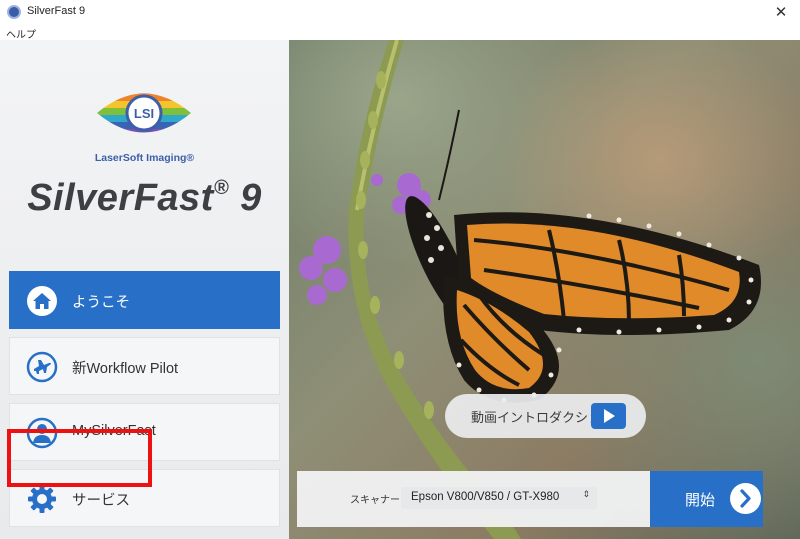 The height and width of the screenshot is (539, 800). Describe the element at coordinates (125, 369) in the screenshot. I see `nav-workflow-pilot-label: 新Workflow Pilot` at that location.